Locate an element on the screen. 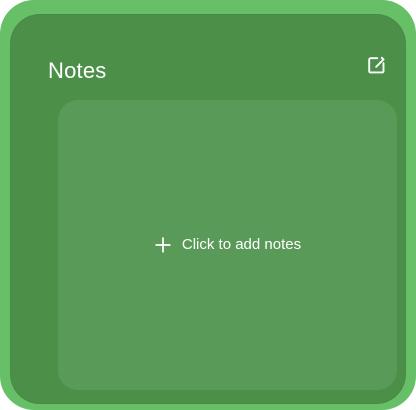 The height and width of the screenshot is (410, 416). add-notes-label: Click to add notes is located at coordinates (241, 244).